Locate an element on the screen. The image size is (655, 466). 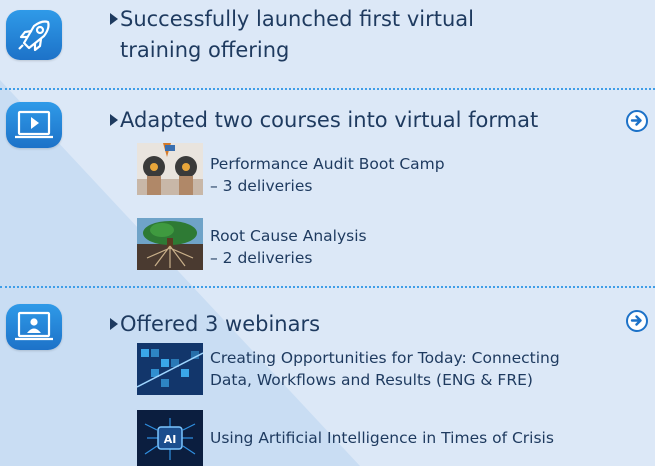
data-workflow-thumbnail is located at coordinates (170, 369).